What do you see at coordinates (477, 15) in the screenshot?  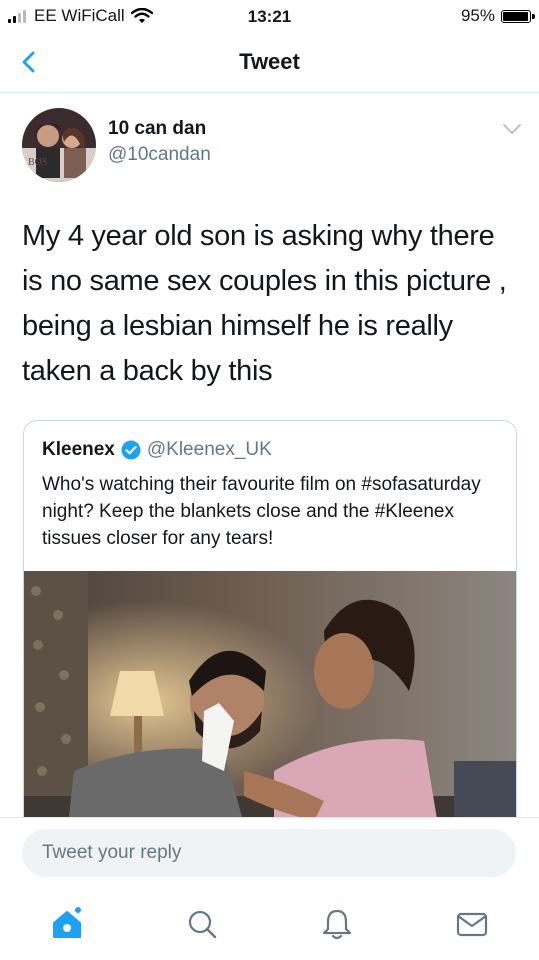 I see `battery-percent: 95%` at bounding box center [477, 15].